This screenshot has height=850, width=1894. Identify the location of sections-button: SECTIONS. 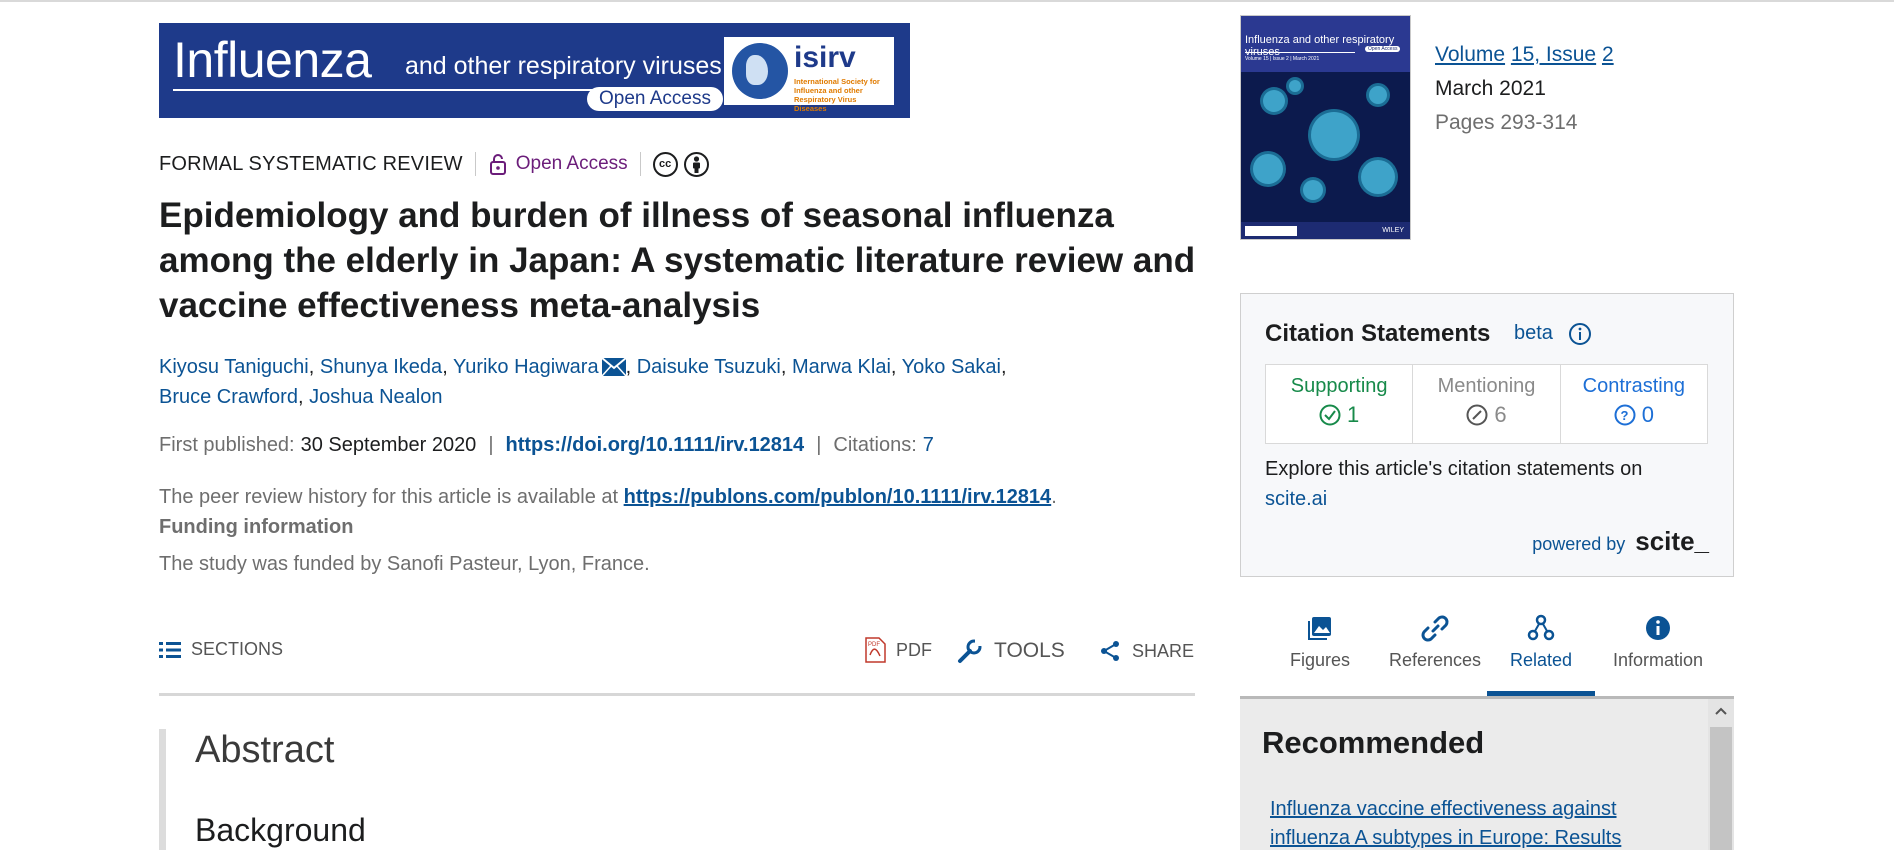
(221, 649).